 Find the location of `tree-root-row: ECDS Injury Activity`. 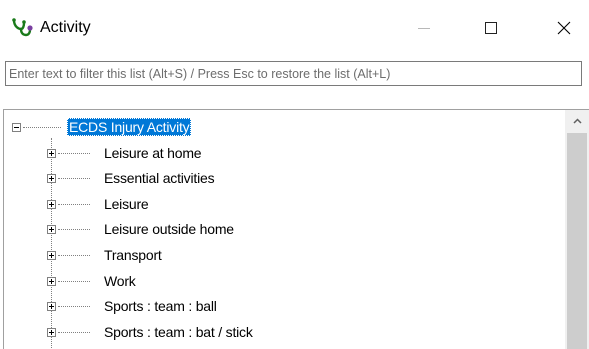

tree-root-row: ECDS Injury Activity is located at coordinates (284, 130).